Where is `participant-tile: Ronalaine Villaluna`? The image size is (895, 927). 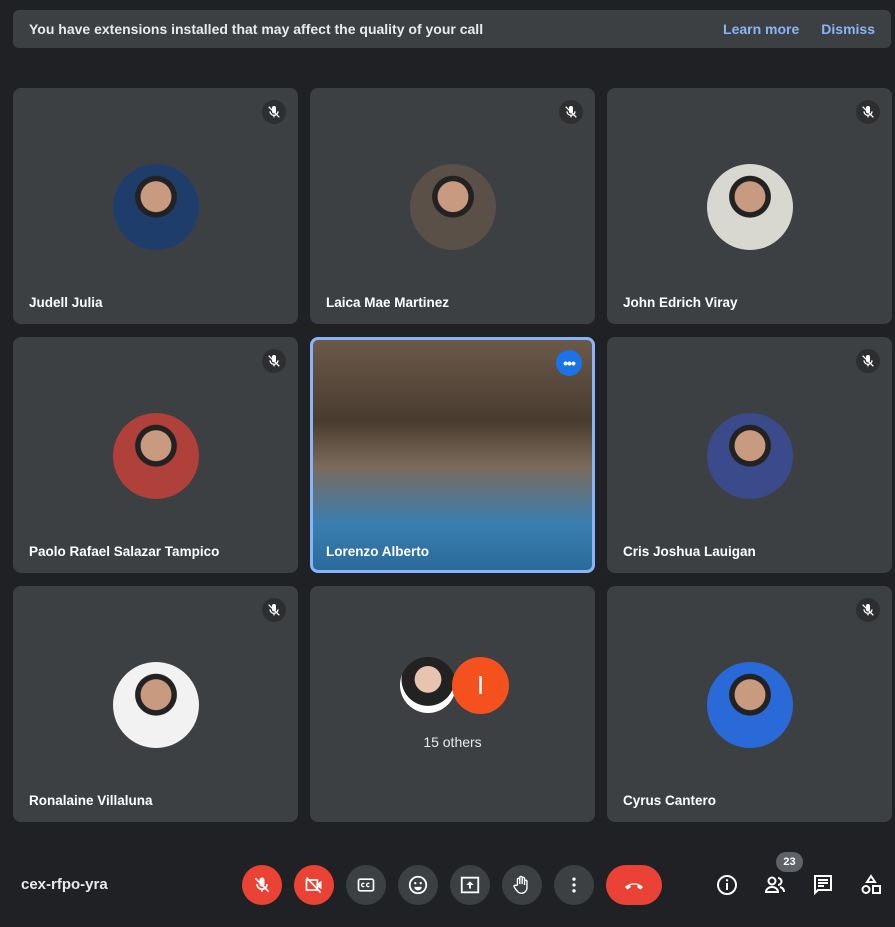 participant-tile: Ronalaine Villaluna is located at coordinates (155, 704).